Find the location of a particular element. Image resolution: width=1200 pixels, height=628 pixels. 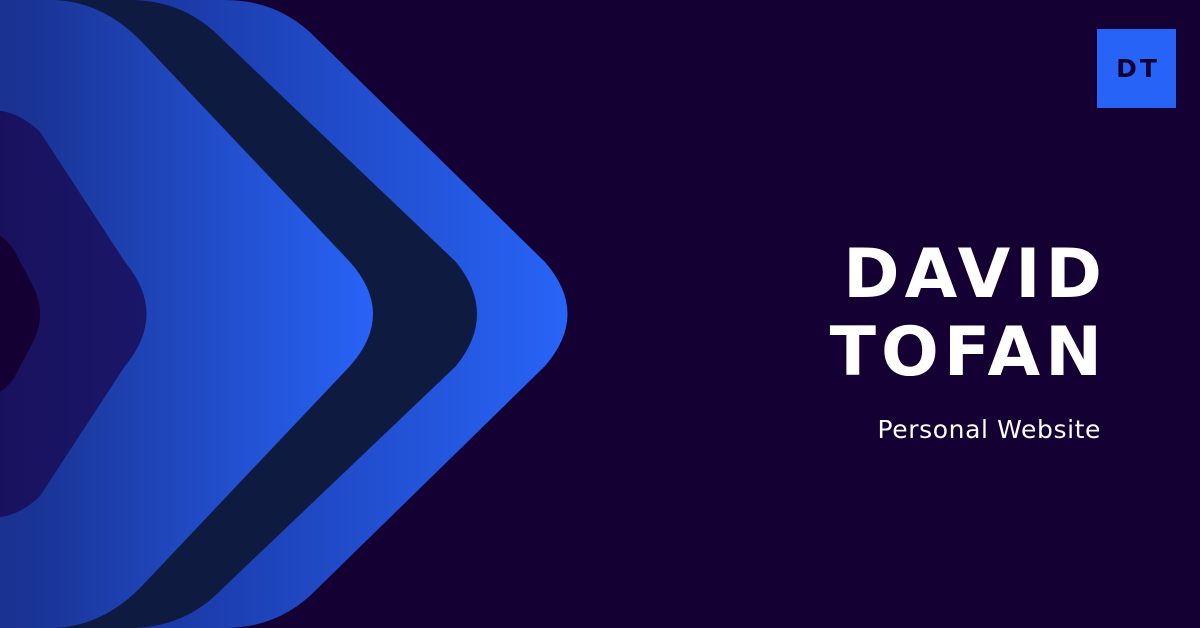

title-last-name: TOFAN is located at coordinates (968, 352).